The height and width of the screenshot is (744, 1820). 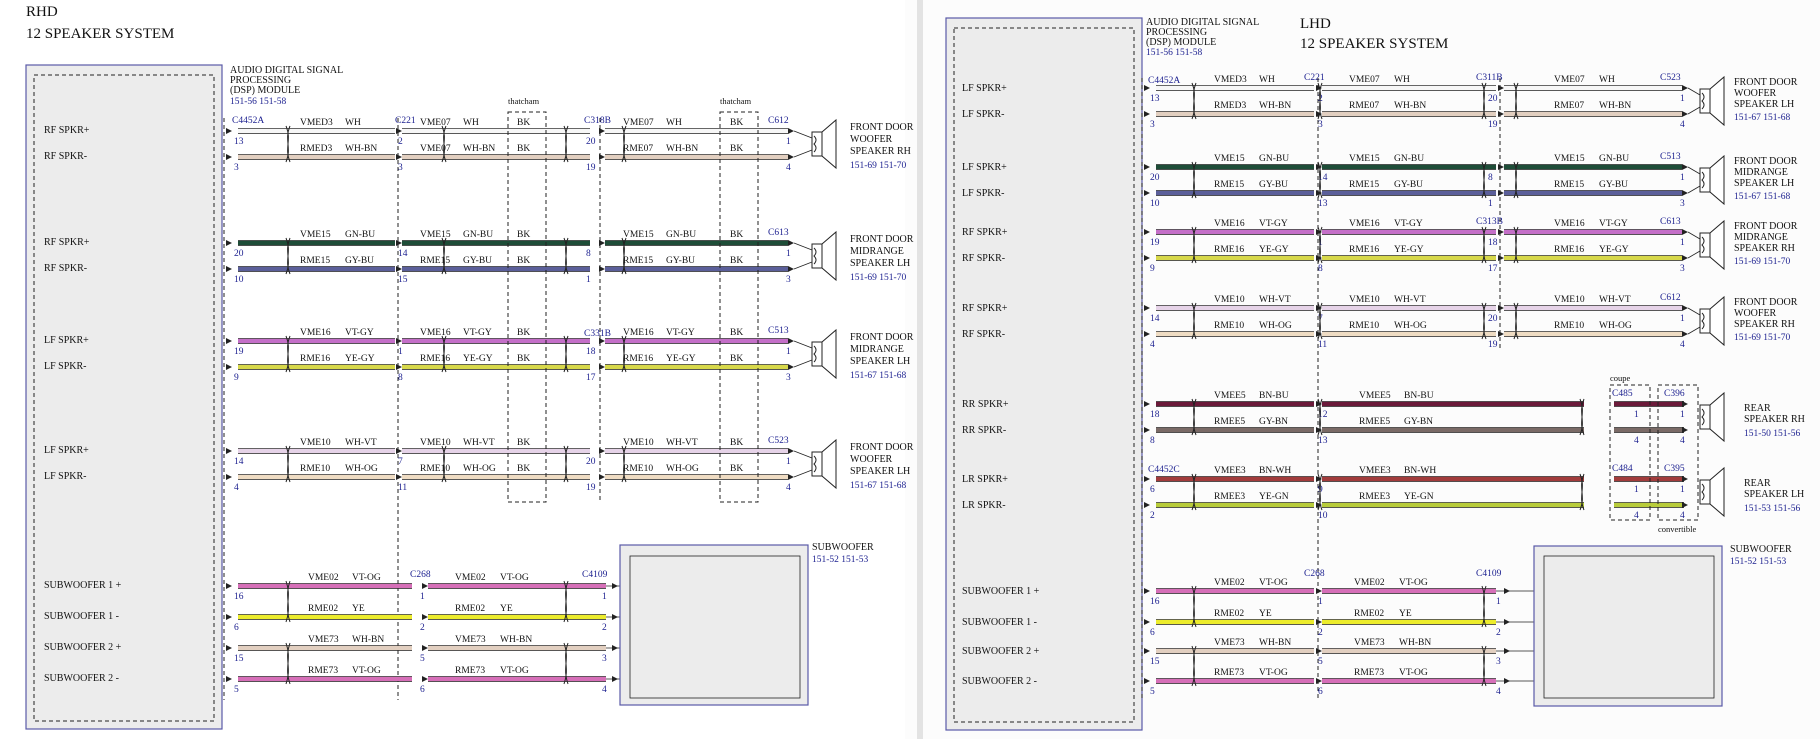 I want to click on module-pin-label: LF SPKR+, so click(x=984, y=88).